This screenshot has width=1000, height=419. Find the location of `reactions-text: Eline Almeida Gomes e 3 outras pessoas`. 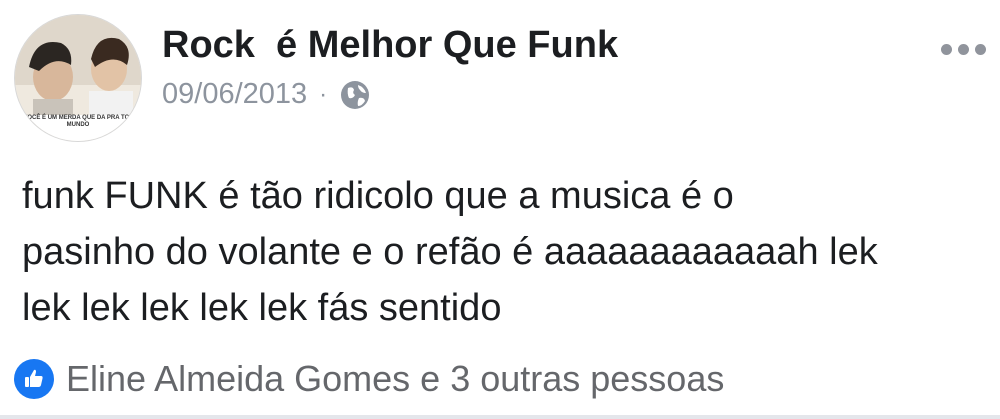

reactions-text: Eline Almeida Gomes e 3 outras pessoas is located at coordinates (395, 378).